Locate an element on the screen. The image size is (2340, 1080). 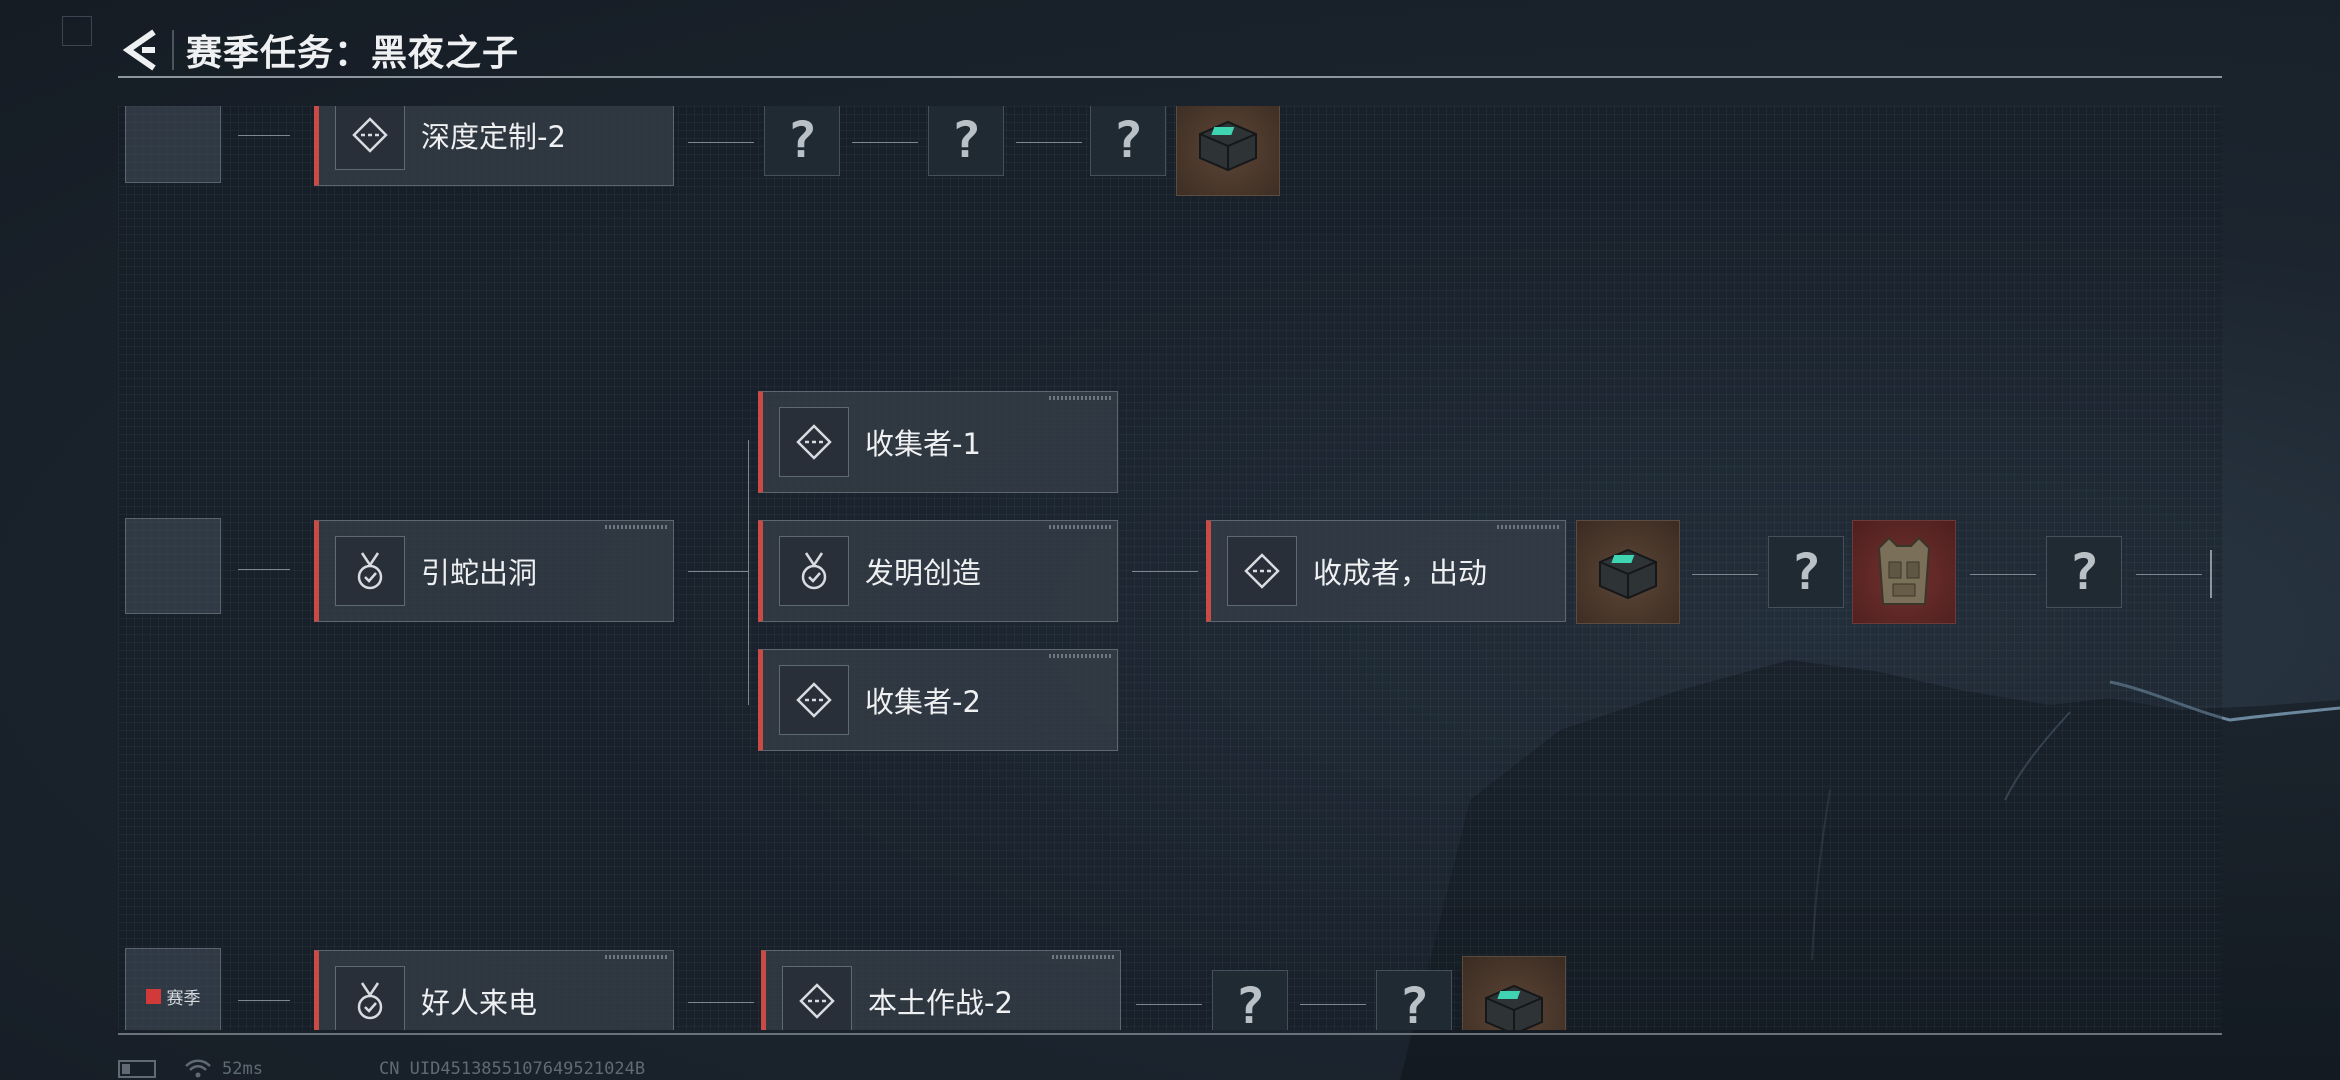
task-node-homeland-2: 本土作战-2 is located at coordinates (941, 990).